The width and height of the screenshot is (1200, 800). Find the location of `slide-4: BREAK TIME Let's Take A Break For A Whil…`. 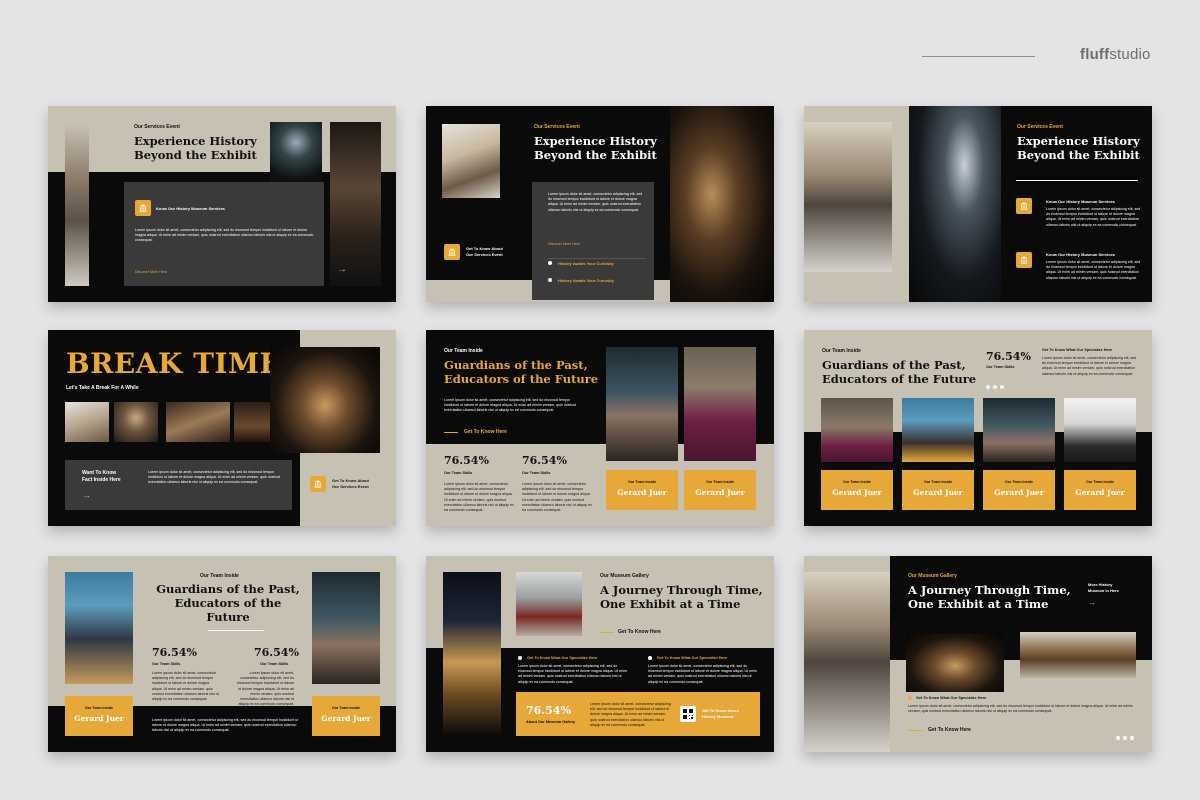

slide-4: BREAK TIME Let's Take A Break For A Whil… is located at coordinates (222, 428).